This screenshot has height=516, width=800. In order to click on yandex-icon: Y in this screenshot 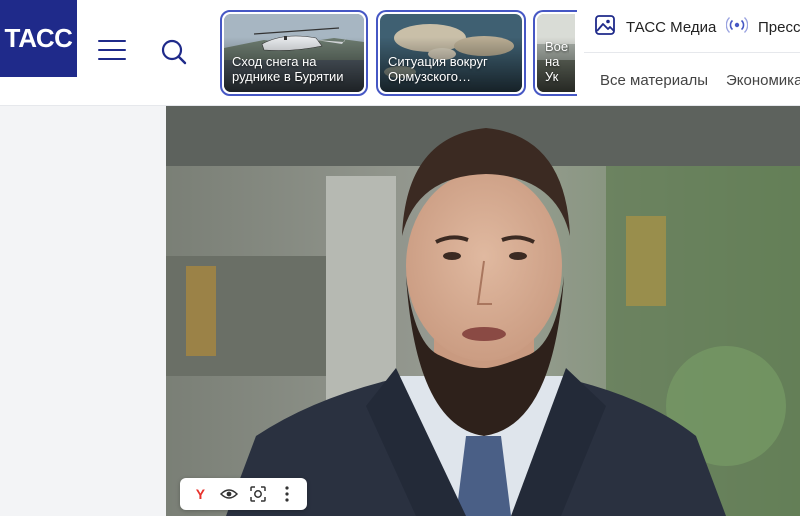, I will do `click(200, 494)`.